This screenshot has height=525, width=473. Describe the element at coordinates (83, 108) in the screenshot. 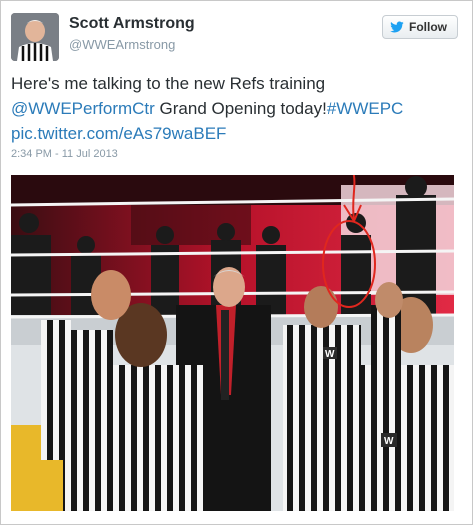

I see `mention-link: @WWEPerformCtr` at that location.